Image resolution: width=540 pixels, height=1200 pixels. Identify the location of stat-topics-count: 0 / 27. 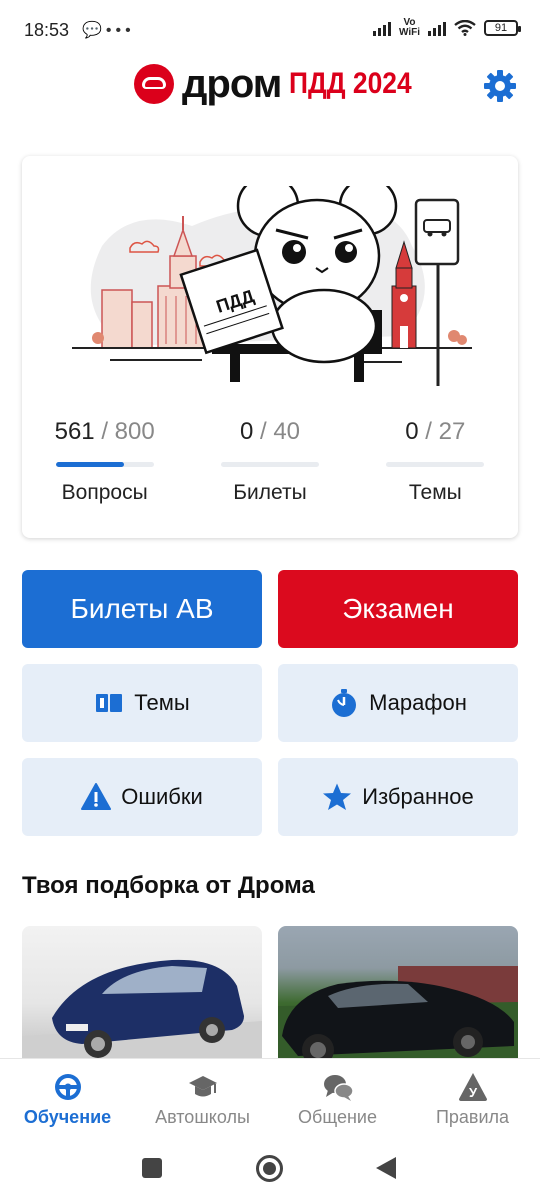
(435, 431).